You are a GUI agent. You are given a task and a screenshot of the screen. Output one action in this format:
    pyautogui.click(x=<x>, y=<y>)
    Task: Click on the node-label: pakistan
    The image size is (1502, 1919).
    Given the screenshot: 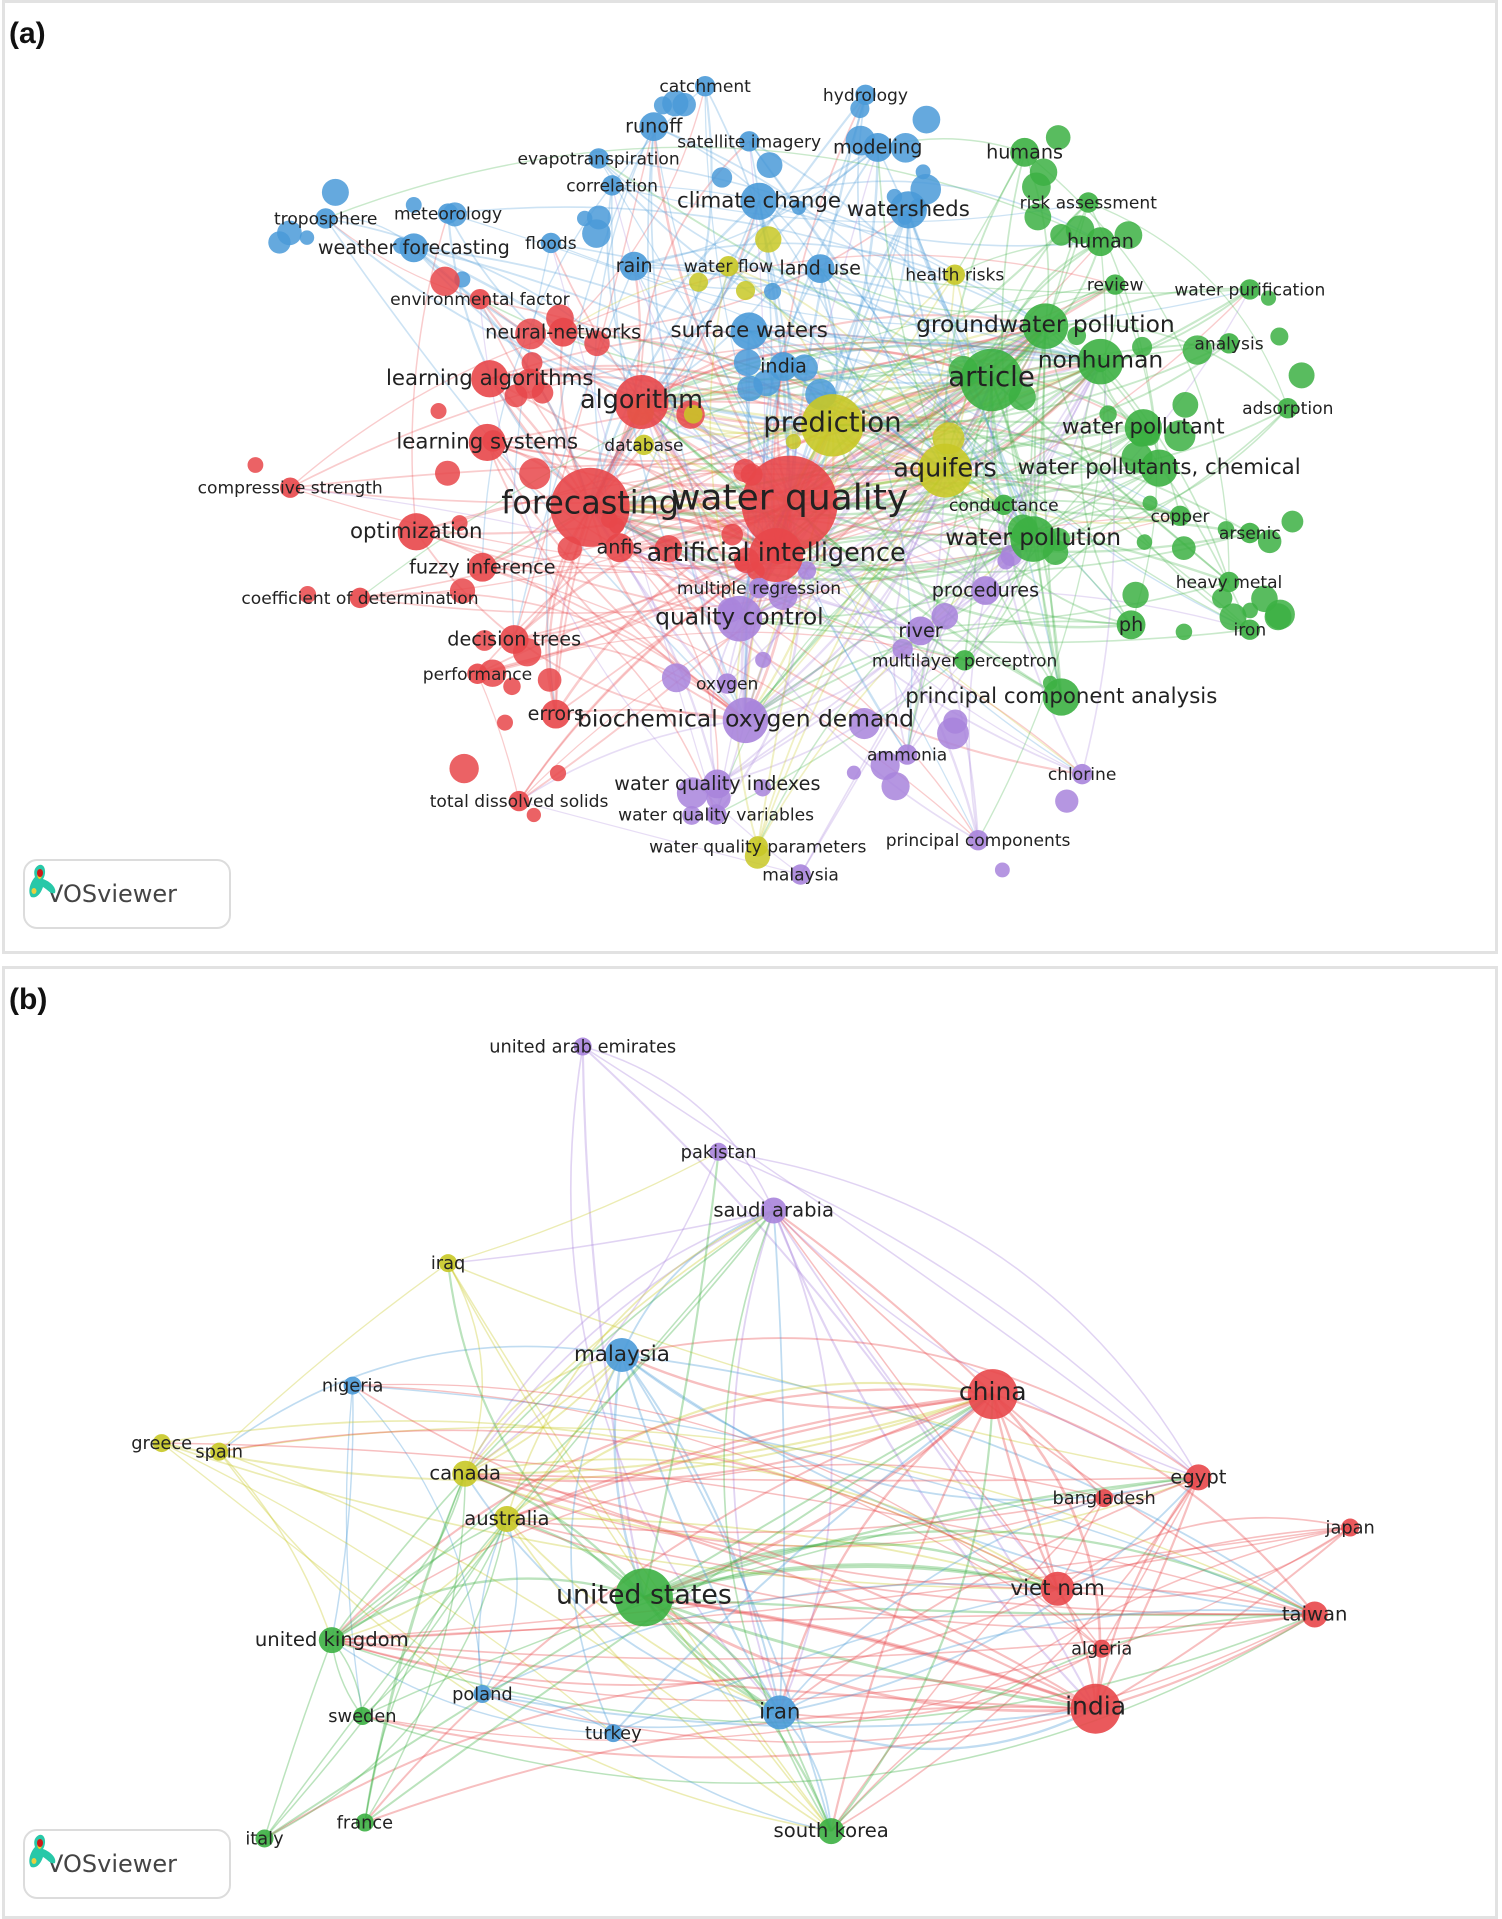 What is the action you would take?
    pyautogui.click(x=719, y=1152)
    